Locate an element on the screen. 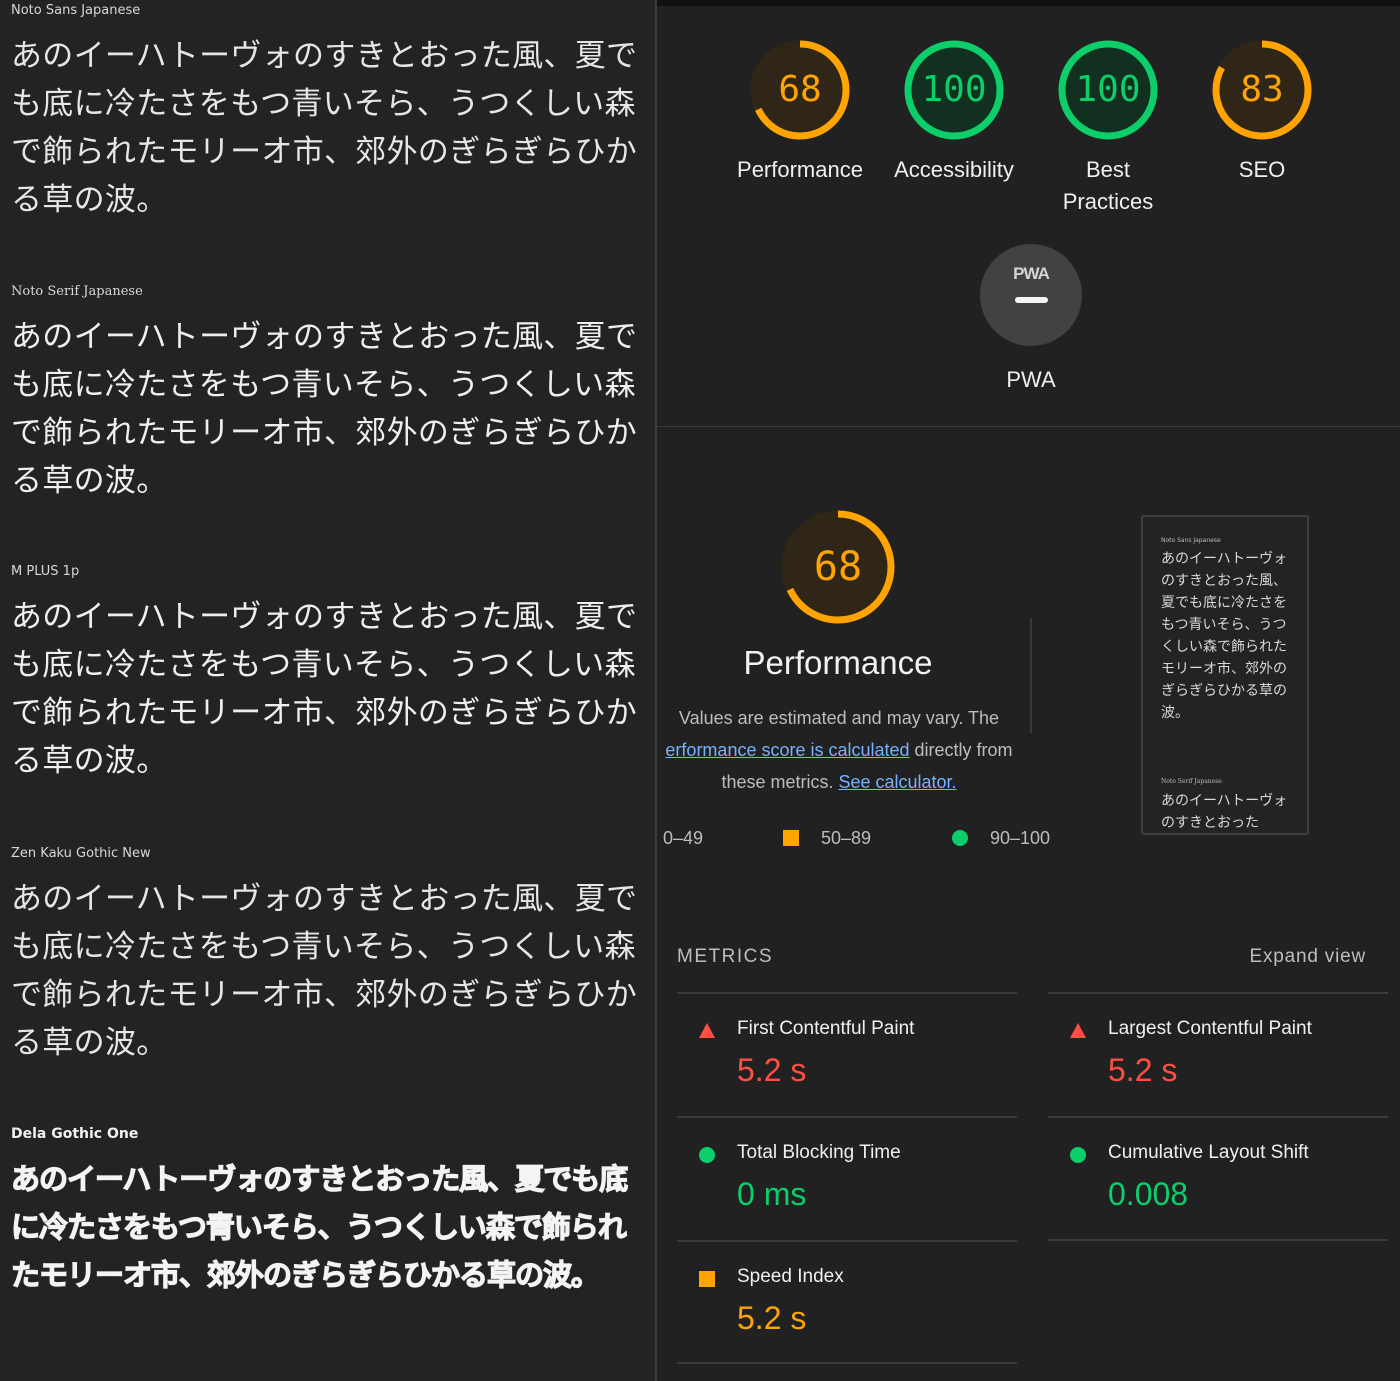 The height and width of the screenshot is (1381, 1400). gauge-accessibility: 100 is located at coordinates (954, 90).